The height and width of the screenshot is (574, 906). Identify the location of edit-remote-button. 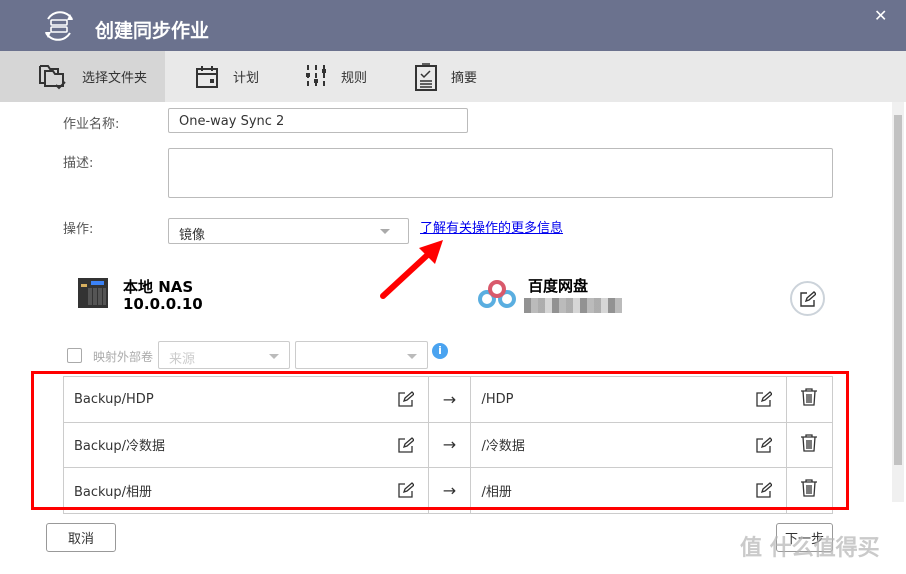
(807, 298).